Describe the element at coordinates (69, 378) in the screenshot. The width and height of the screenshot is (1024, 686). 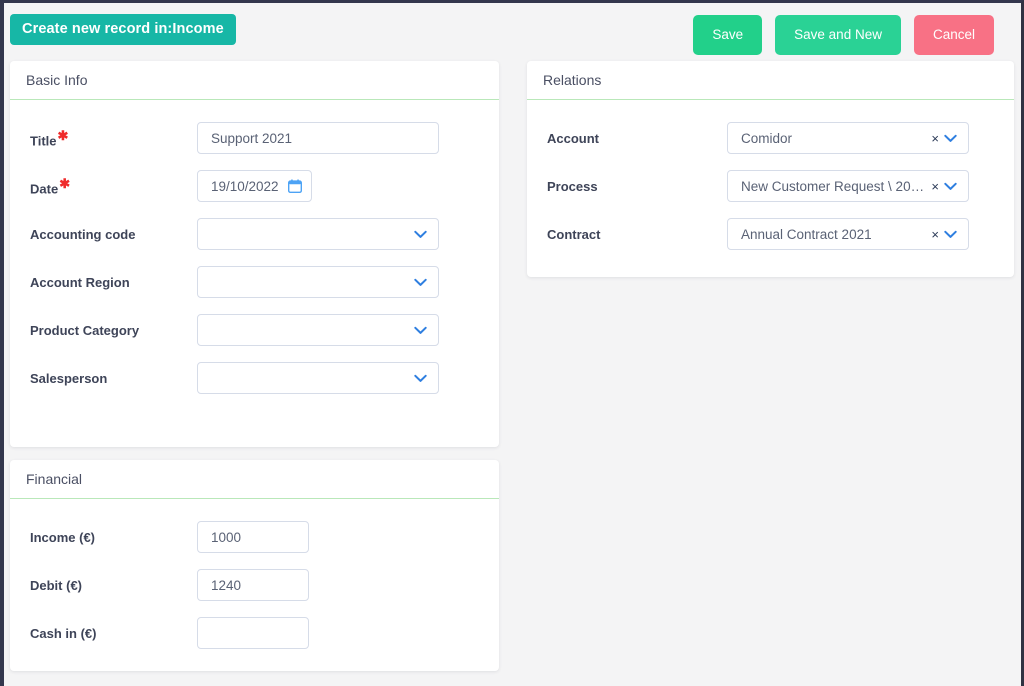
I see `label-salesperson: Salesperson` at that location.